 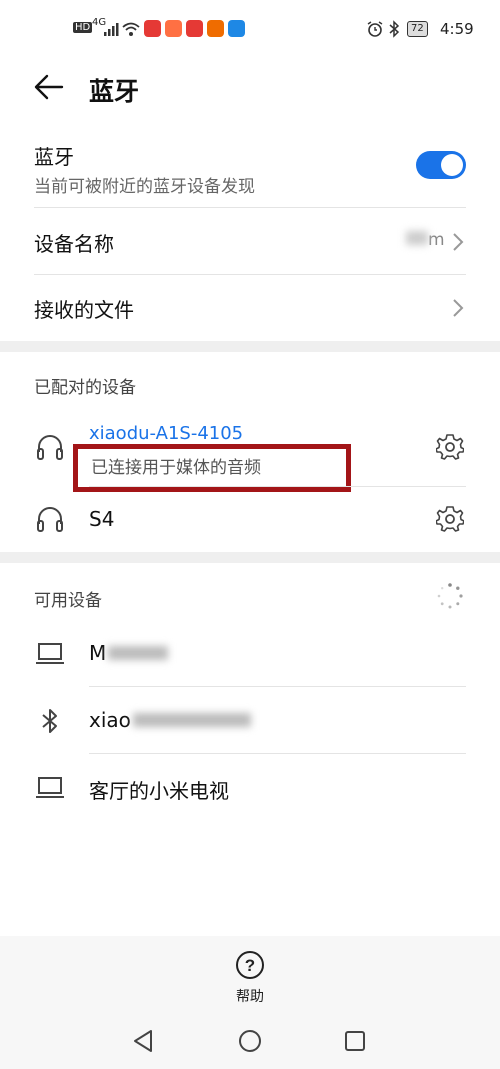 I want to click on nav-home-icon, so click(x=250, y=1041).